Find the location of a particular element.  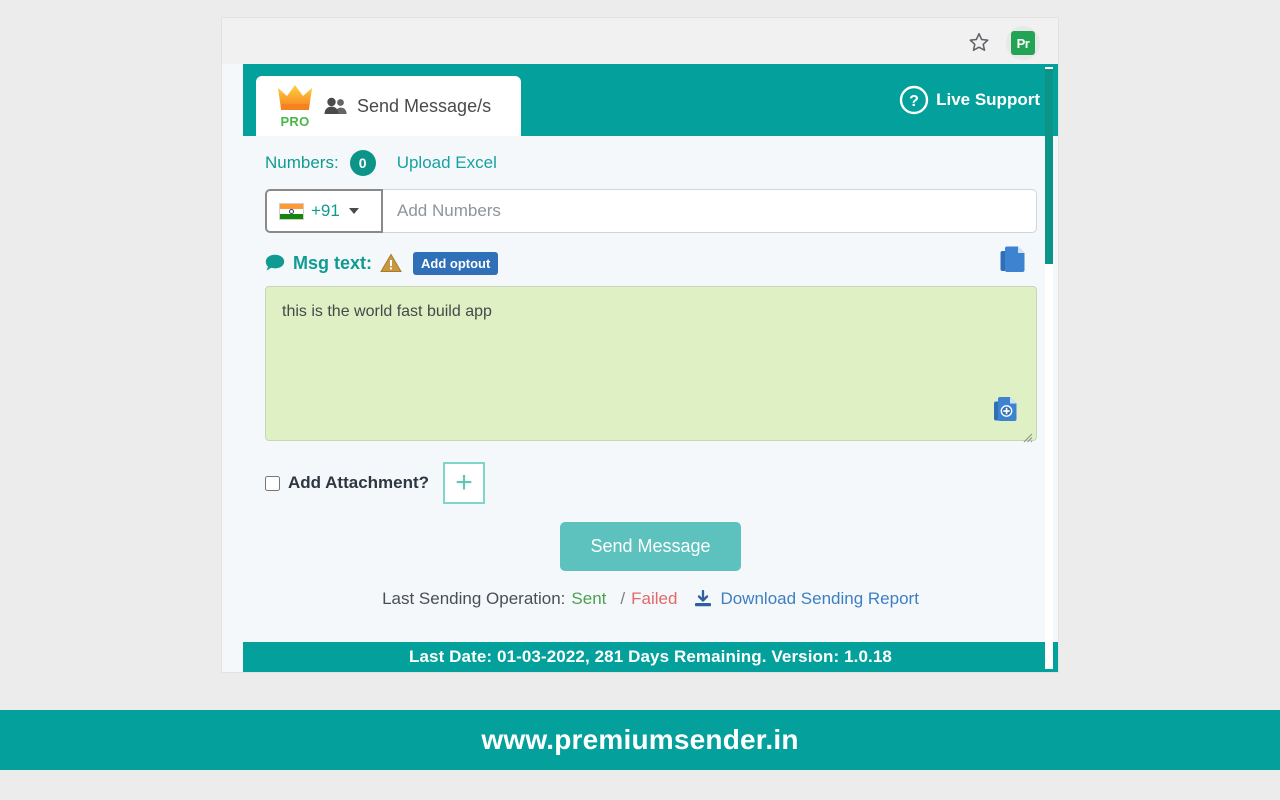

msg-text-label: Msg text: is located at coordinates (333, 262).